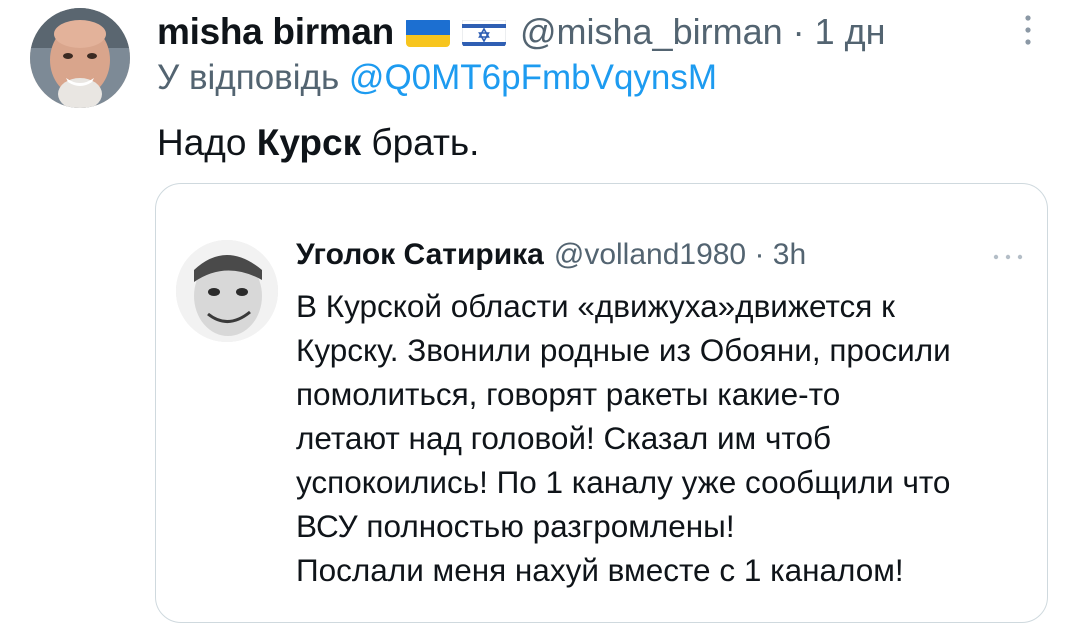 The height and width of the screenshot is (623, 1080). What do you see at coordinates (703, 32) in the screenshot?
I see `author-handle-time: @misha_birman · 1 дн` at bounding box center [703, 32].